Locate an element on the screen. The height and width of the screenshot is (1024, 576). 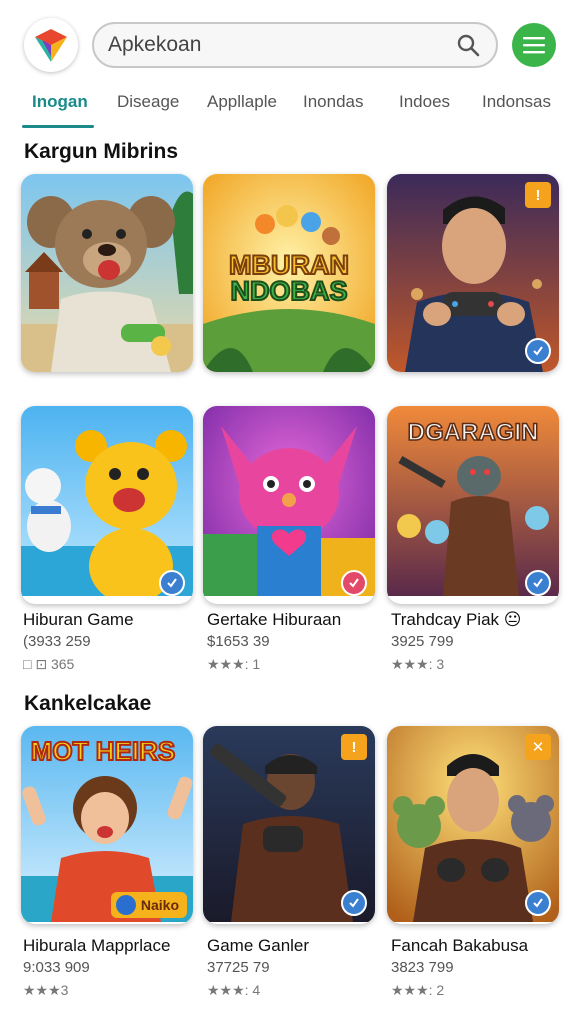
app-name: Hiburala Mapprlace is located at coordinates (96, 946).